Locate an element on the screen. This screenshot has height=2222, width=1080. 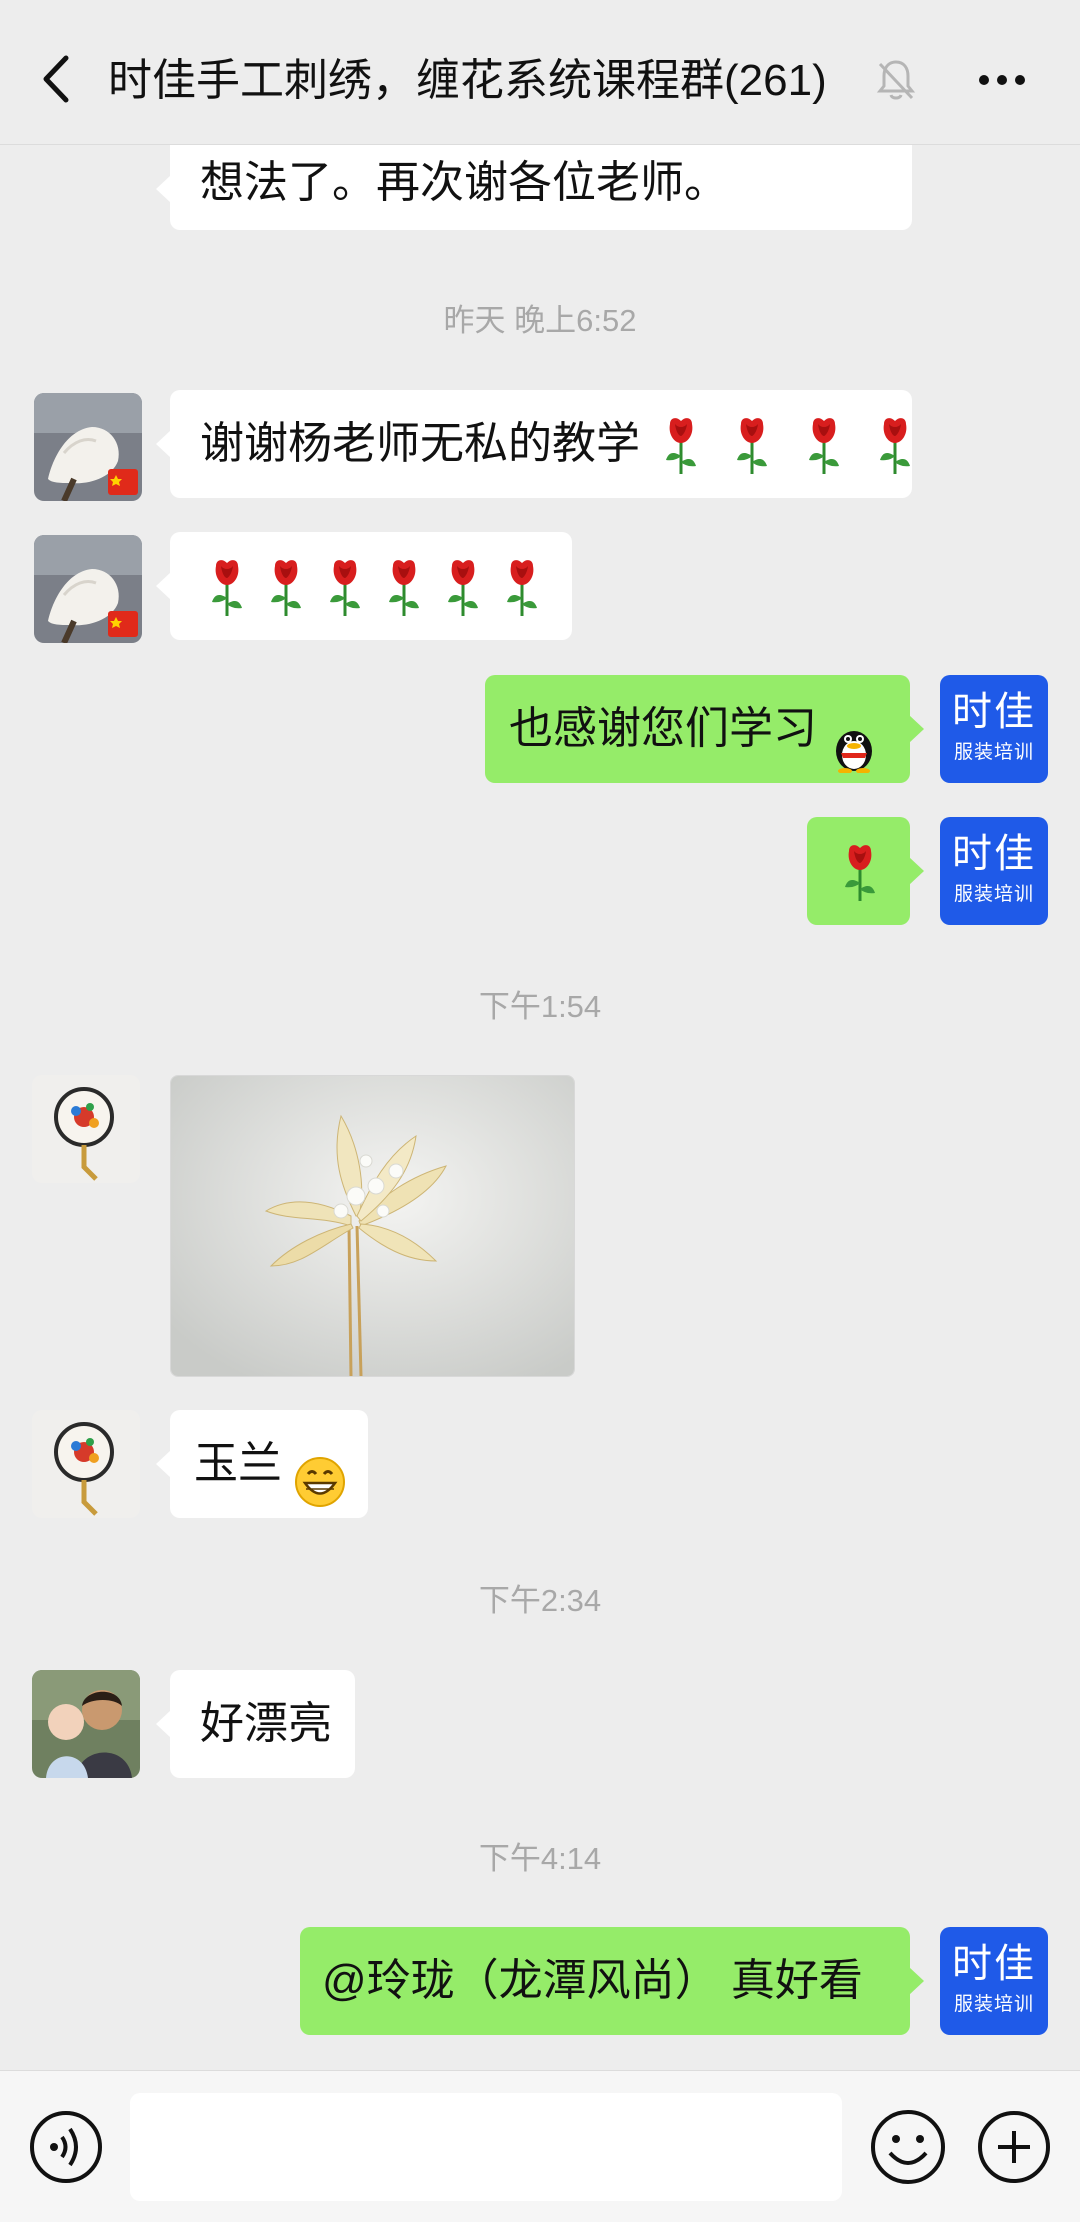
chat-header: 时佳手工刺绣，缠花系统课程群(261) is located at coordinates (540, 72).